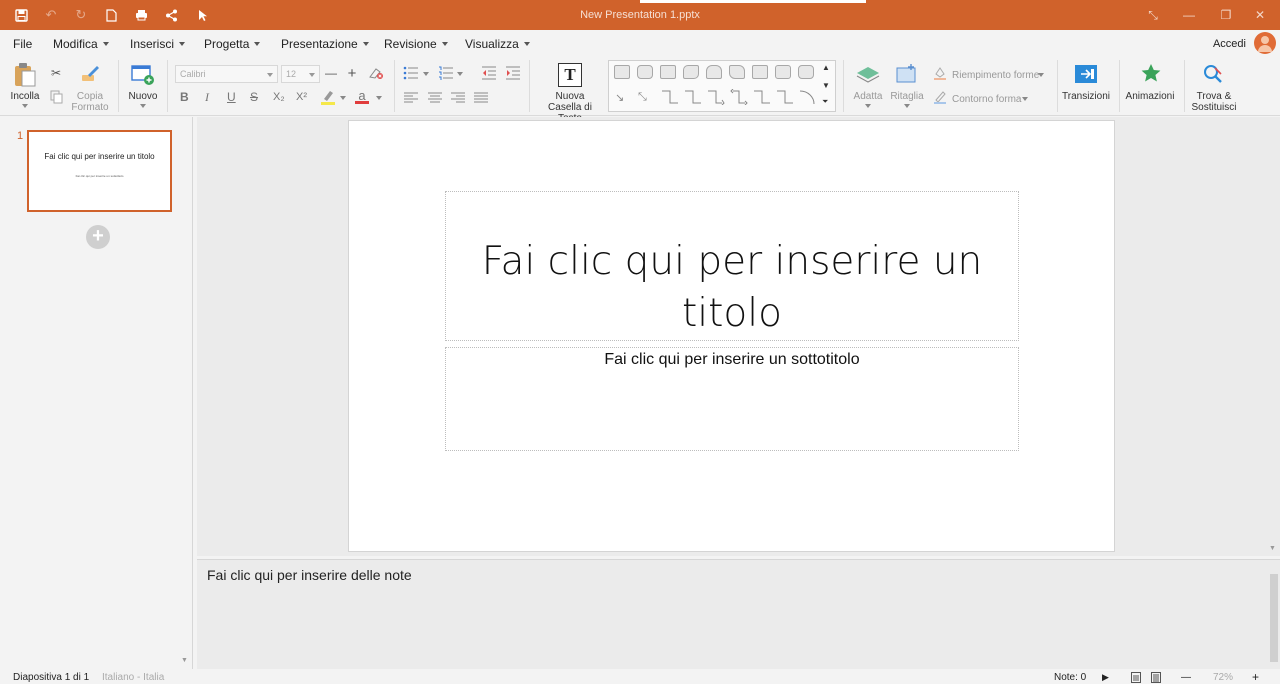 Image resolution: width=1280 pixels, height=684 pixels. What do you see at coordinates (158, 44) in the screenshot?
I see `menu-inserisci: Inserisci` at bounding box center [158, 44].